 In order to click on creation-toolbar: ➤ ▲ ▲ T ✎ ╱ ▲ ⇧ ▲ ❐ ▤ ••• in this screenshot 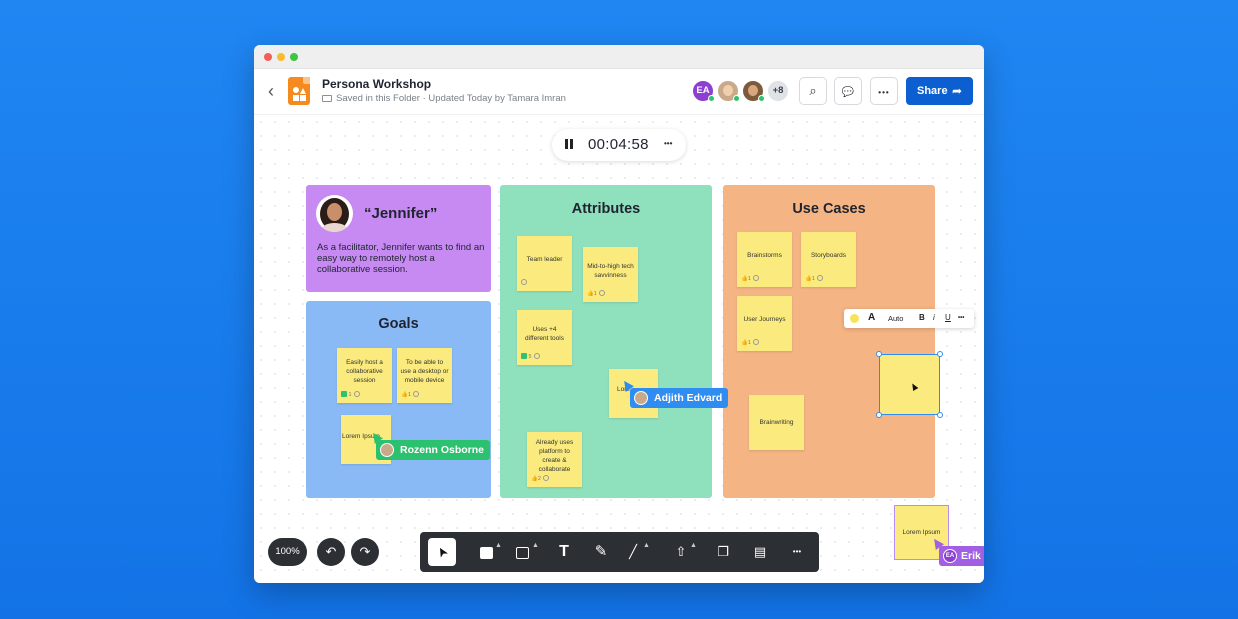, I will do `click(619, 552)`.